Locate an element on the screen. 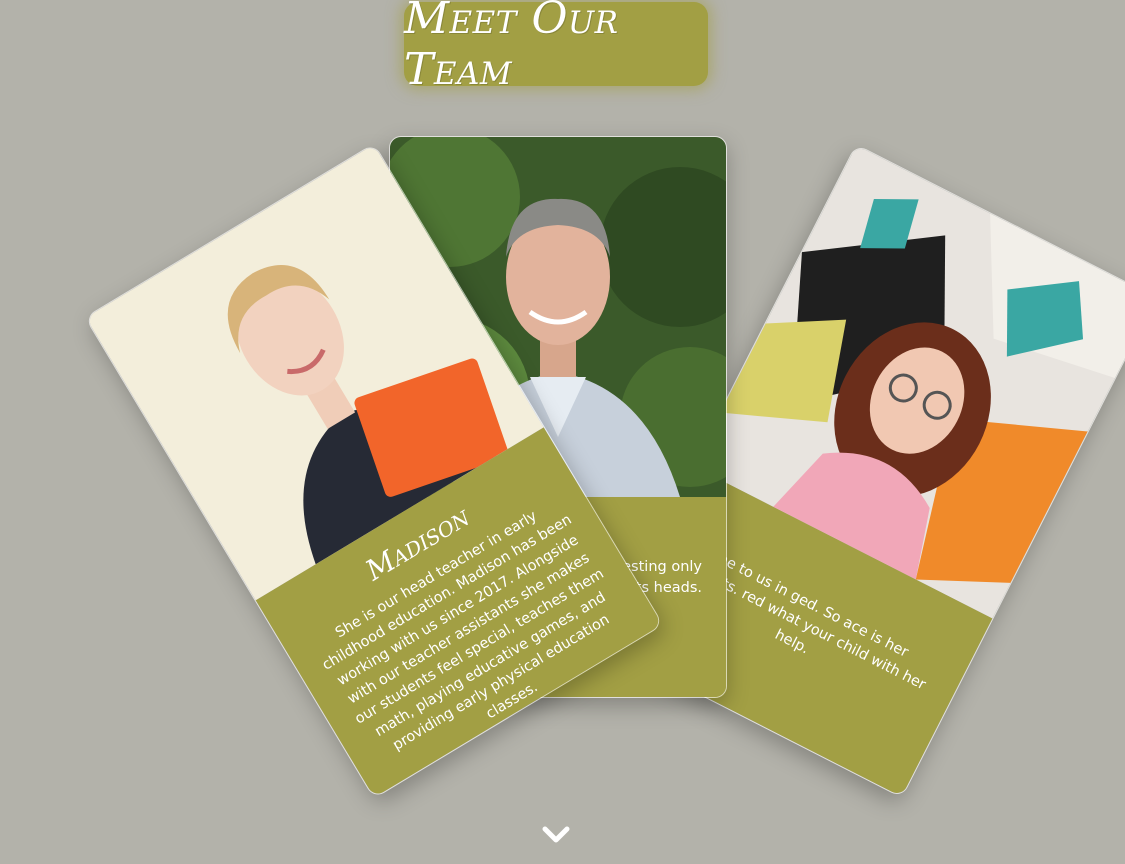 This screenshot has width=1125, height=864. team-title-banner: Meet Our Team is located at coordinates (556, 47).